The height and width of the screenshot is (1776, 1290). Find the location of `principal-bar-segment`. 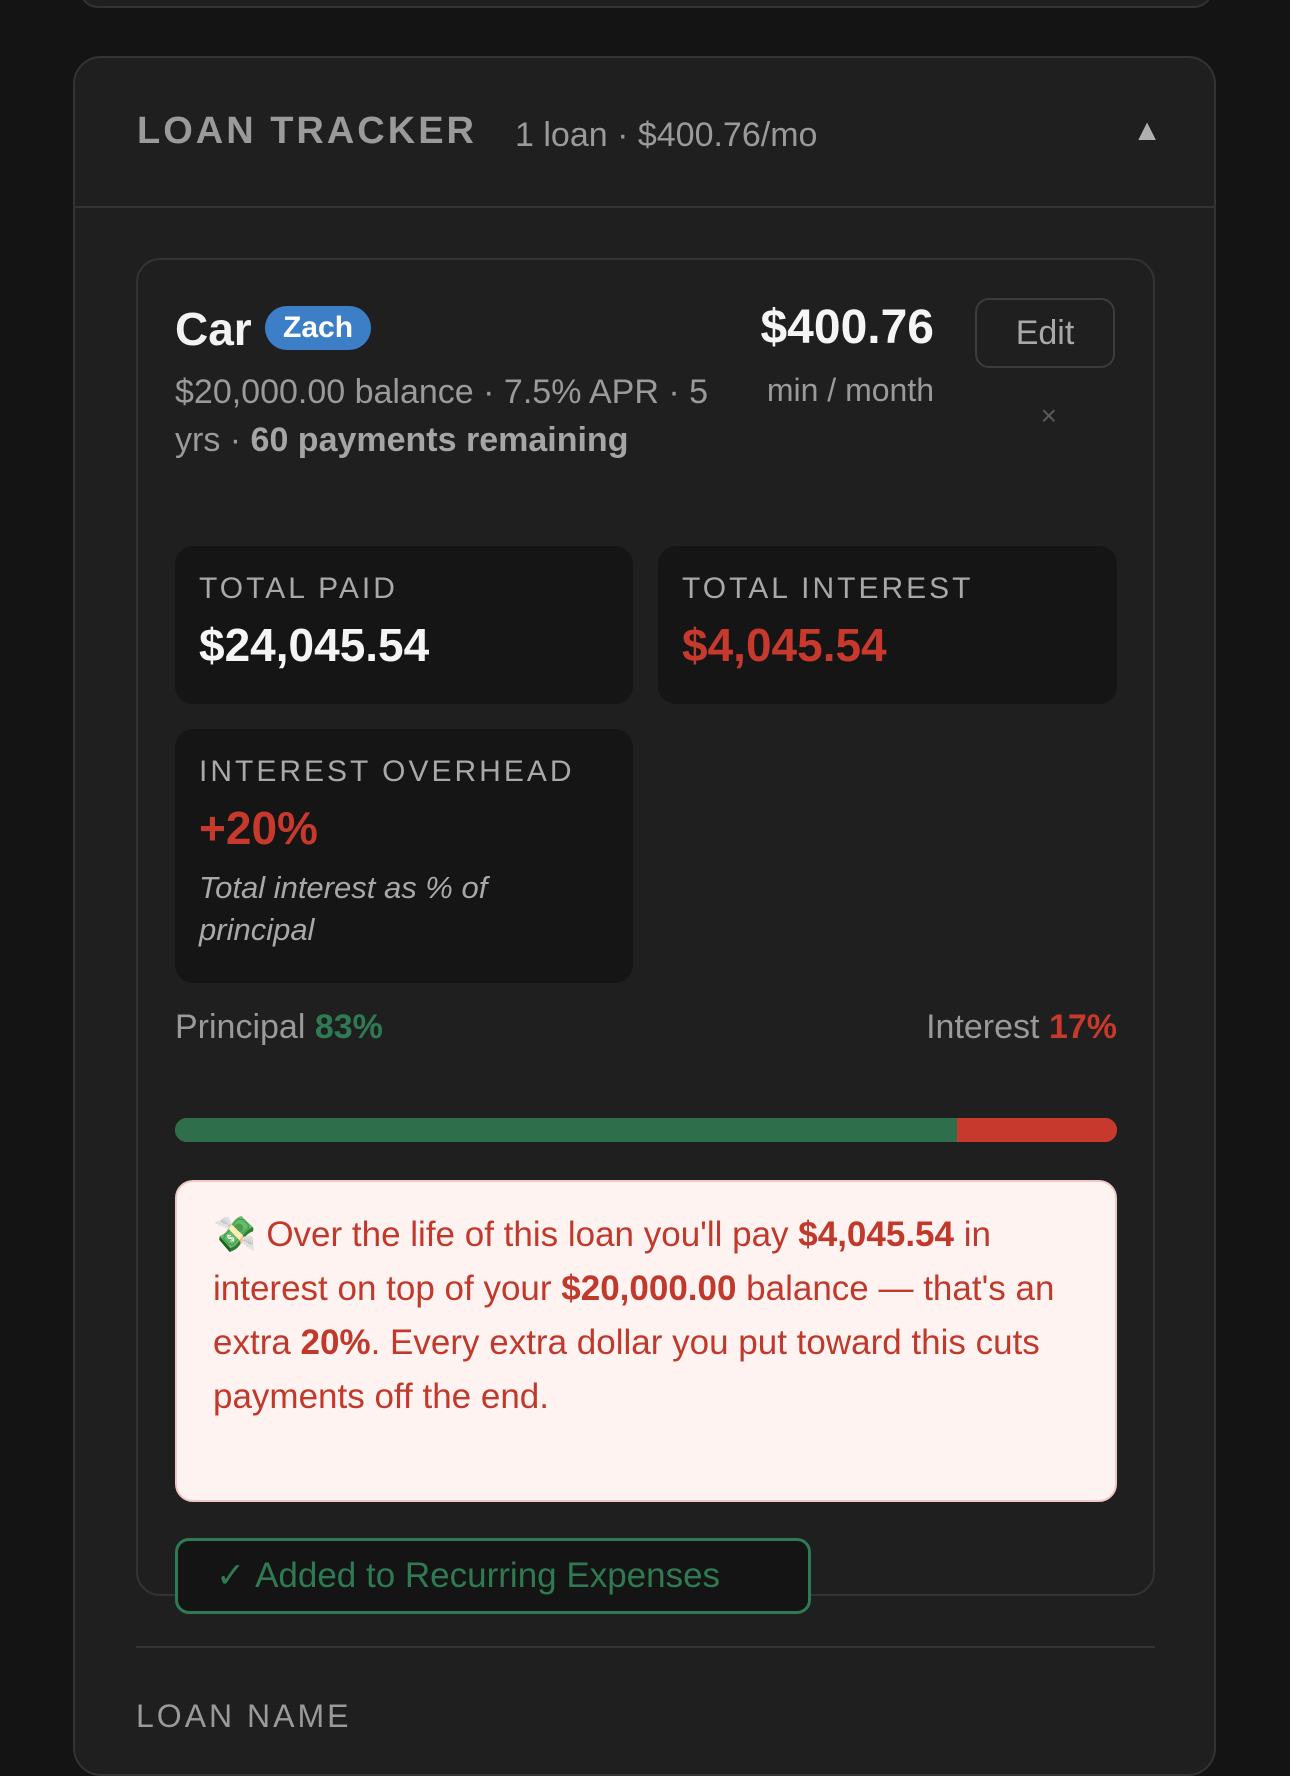

principal-bar-segment is located at coordinates (566, 1130).